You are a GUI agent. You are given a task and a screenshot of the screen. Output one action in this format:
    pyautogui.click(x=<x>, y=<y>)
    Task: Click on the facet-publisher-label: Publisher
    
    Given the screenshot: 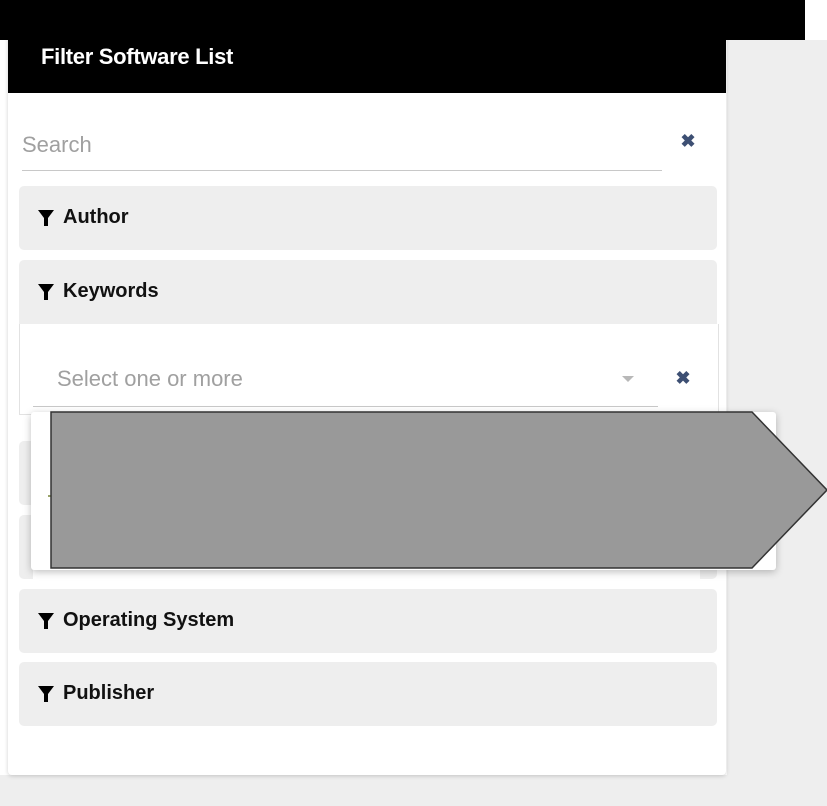 What is the action you would take?
    pyautogui.click(x=109, y=693)
    